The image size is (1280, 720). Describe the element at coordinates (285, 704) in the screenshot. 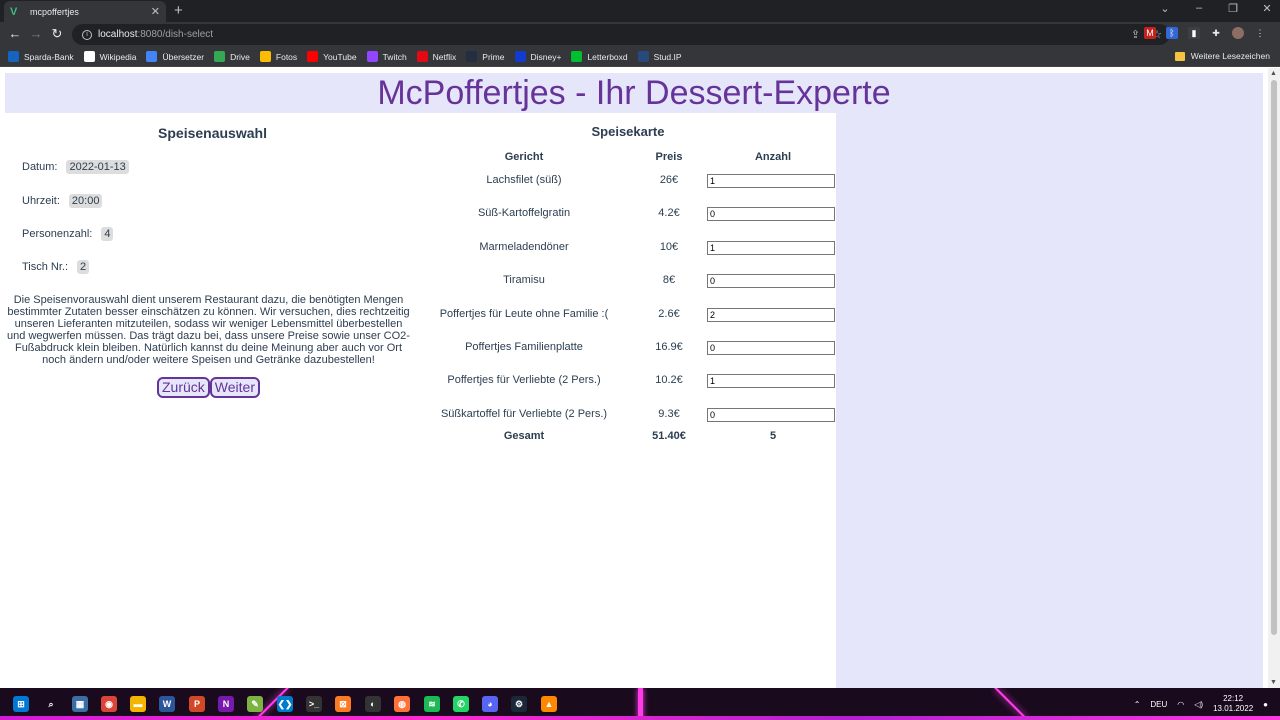

I see `vscode-icon: ❮❯` at that location.